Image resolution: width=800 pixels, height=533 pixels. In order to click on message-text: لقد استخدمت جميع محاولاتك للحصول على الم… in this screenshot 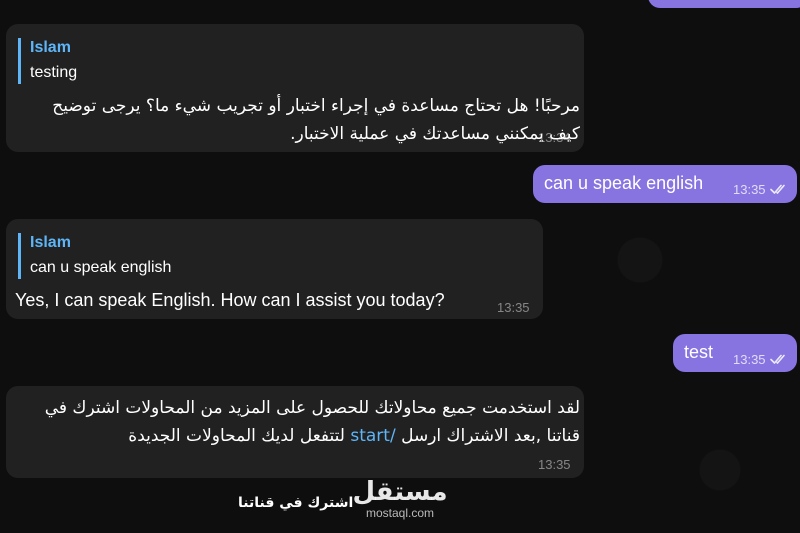, I will do `click(308, 422)`.